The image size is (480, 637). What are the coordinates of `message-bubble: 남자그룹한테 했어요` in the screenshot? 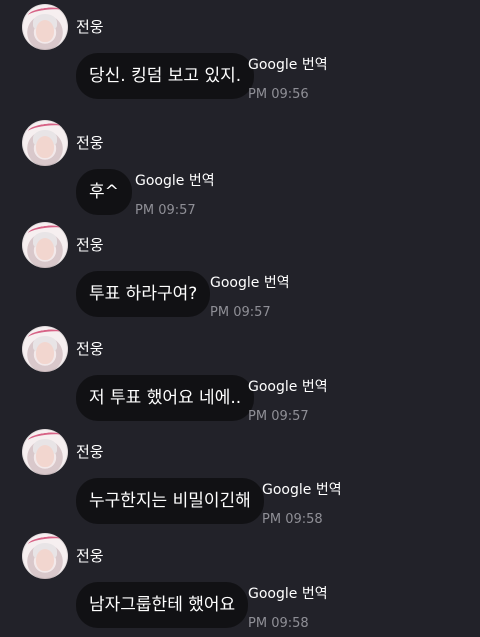 It's located at (162, 605).